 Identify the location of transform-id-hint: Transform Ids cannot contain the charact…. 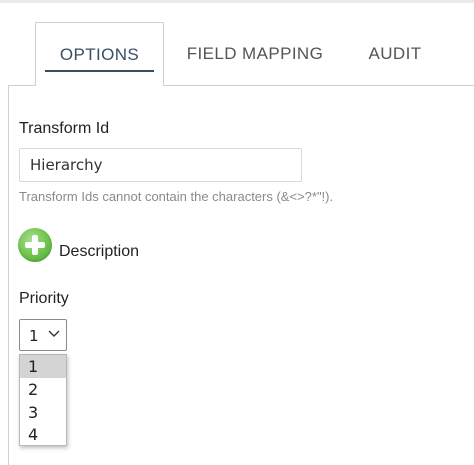
(176, 196).